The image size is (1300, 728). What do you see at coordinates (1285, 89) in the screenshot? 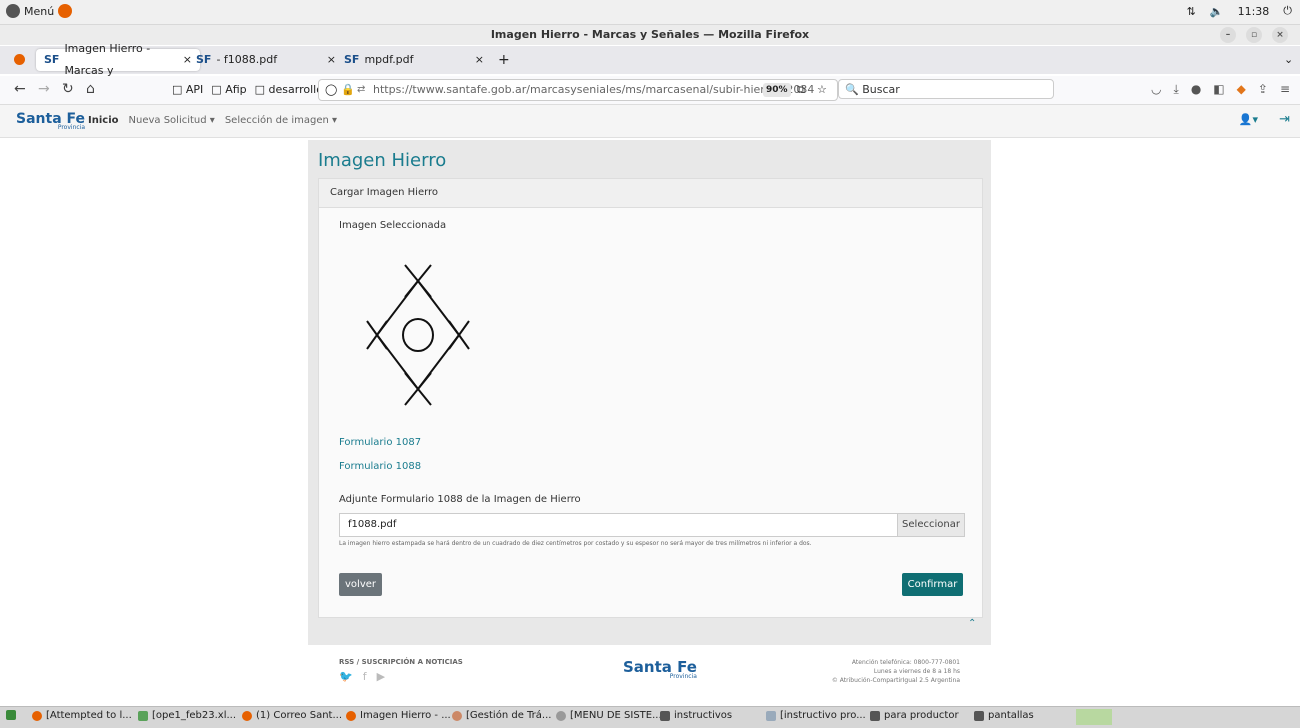
I see `menu-icon: ≡` at bounding box center [1285, 89].